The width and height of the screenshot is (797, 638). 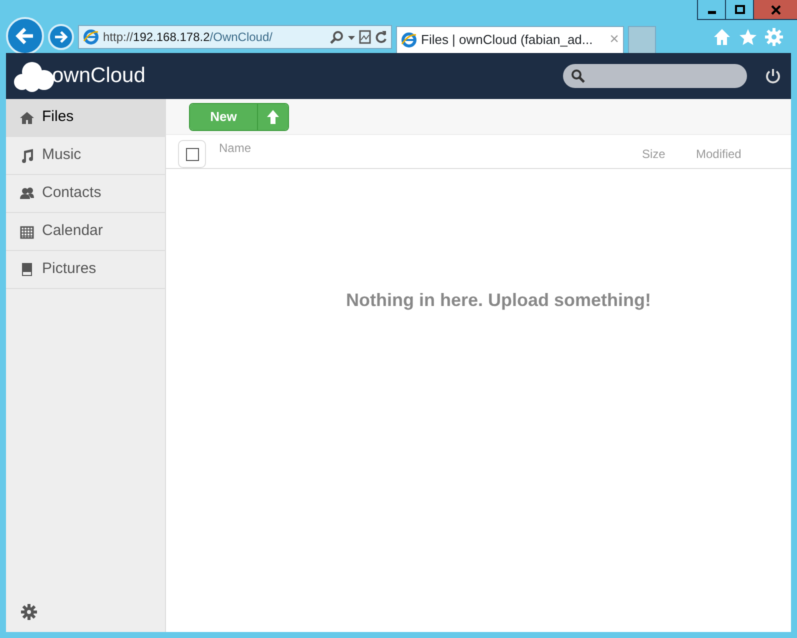 I want to click on upload-button, so click(x=273, y=117).